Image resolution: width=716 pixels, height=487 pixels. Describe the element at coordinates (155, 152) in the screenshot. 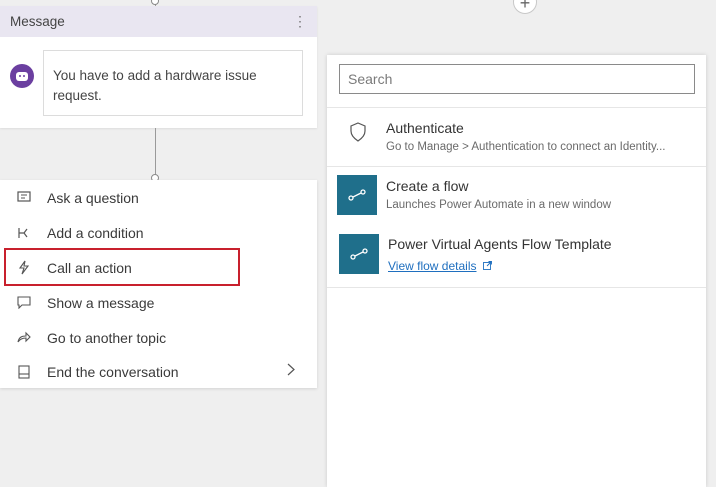

I see `connector-line` at that location.